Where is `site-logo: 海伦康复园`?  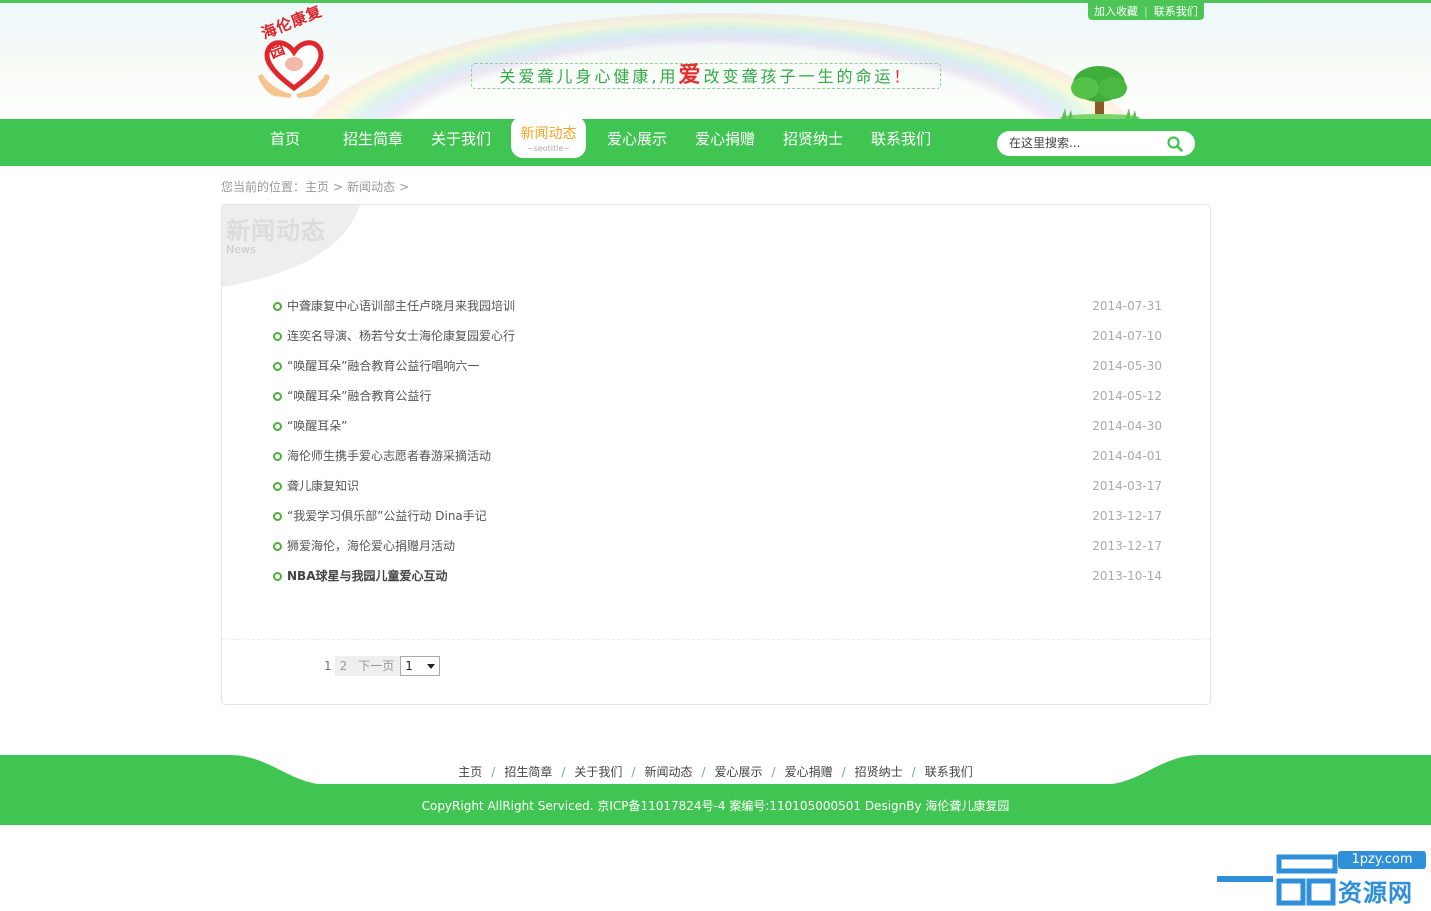
site-logo: 海伦康复园 is located at coordinates (294, 50).